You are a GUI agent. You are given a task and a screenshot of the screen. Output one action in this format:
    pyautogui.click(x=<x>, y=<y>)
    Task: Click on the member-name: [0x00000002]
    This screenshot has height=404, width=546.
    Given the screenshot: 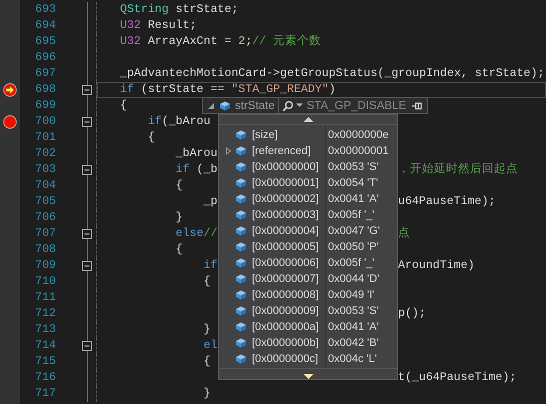 What is the action you would take?
    pyautogui.click(x=286, y=199)
    